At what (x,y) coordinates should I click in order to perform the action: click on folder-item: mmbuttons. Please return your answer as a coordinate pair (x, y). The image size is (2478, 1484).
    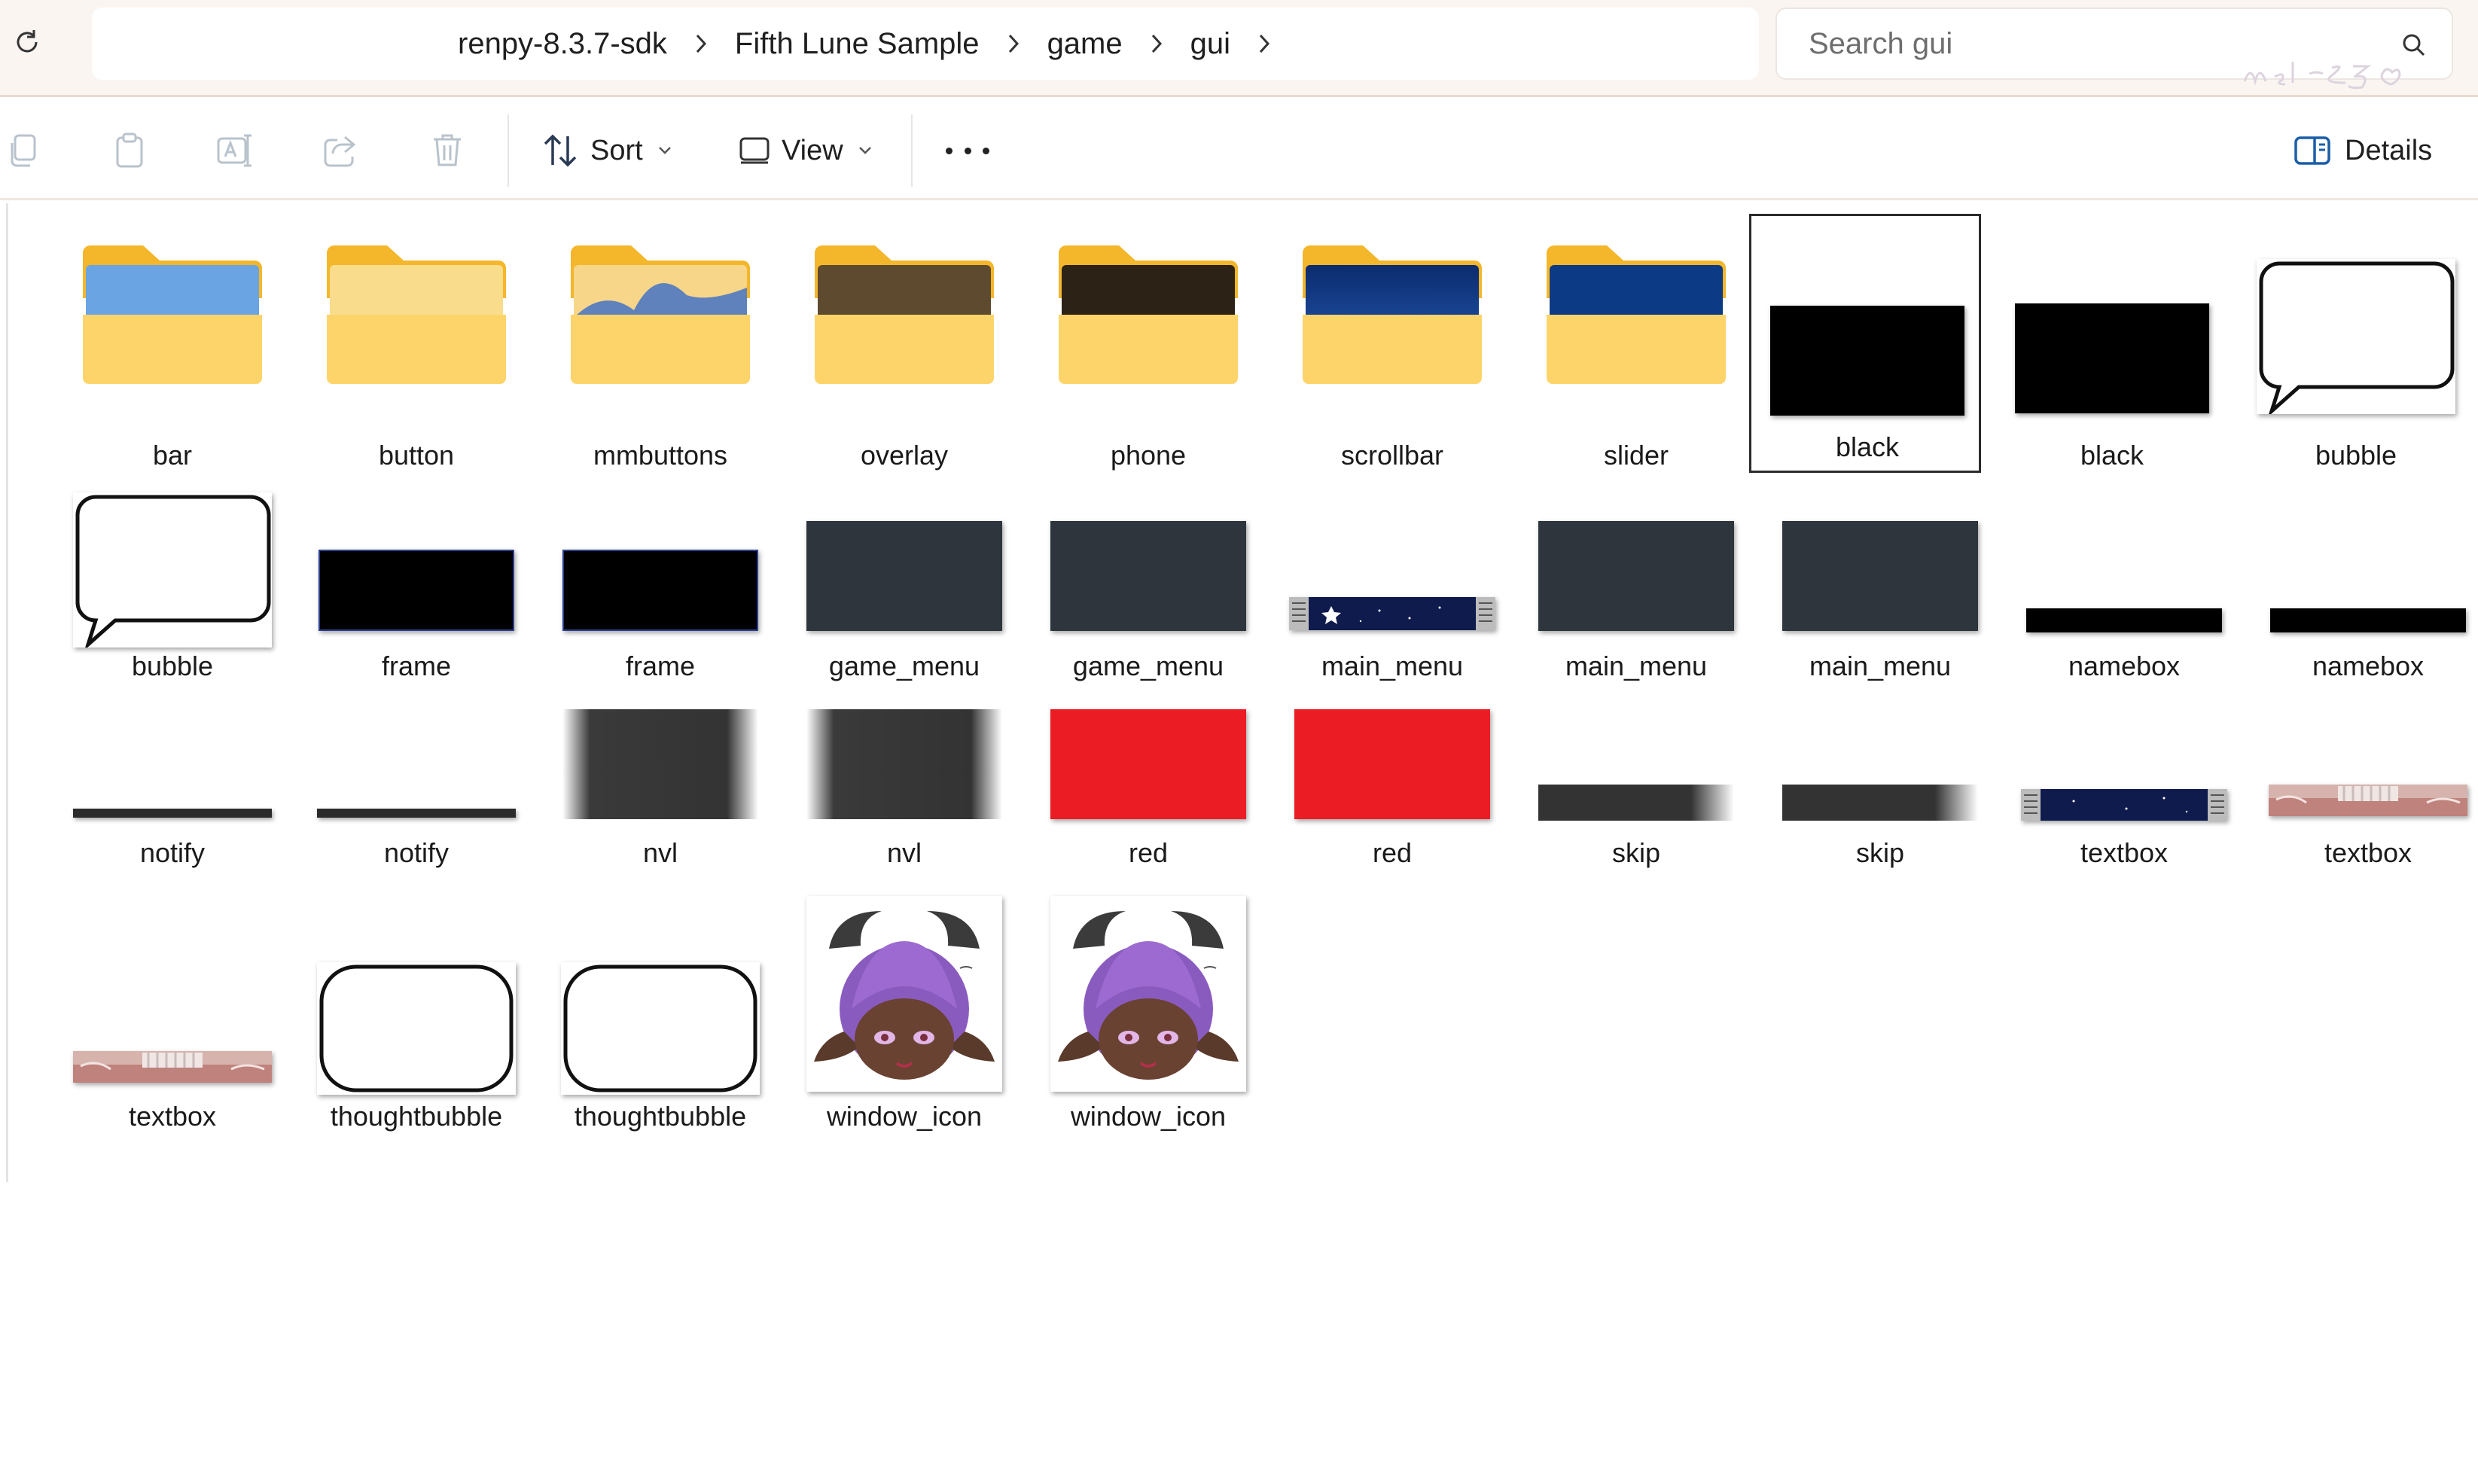
    Looking at the image, I should click on (660, 341).